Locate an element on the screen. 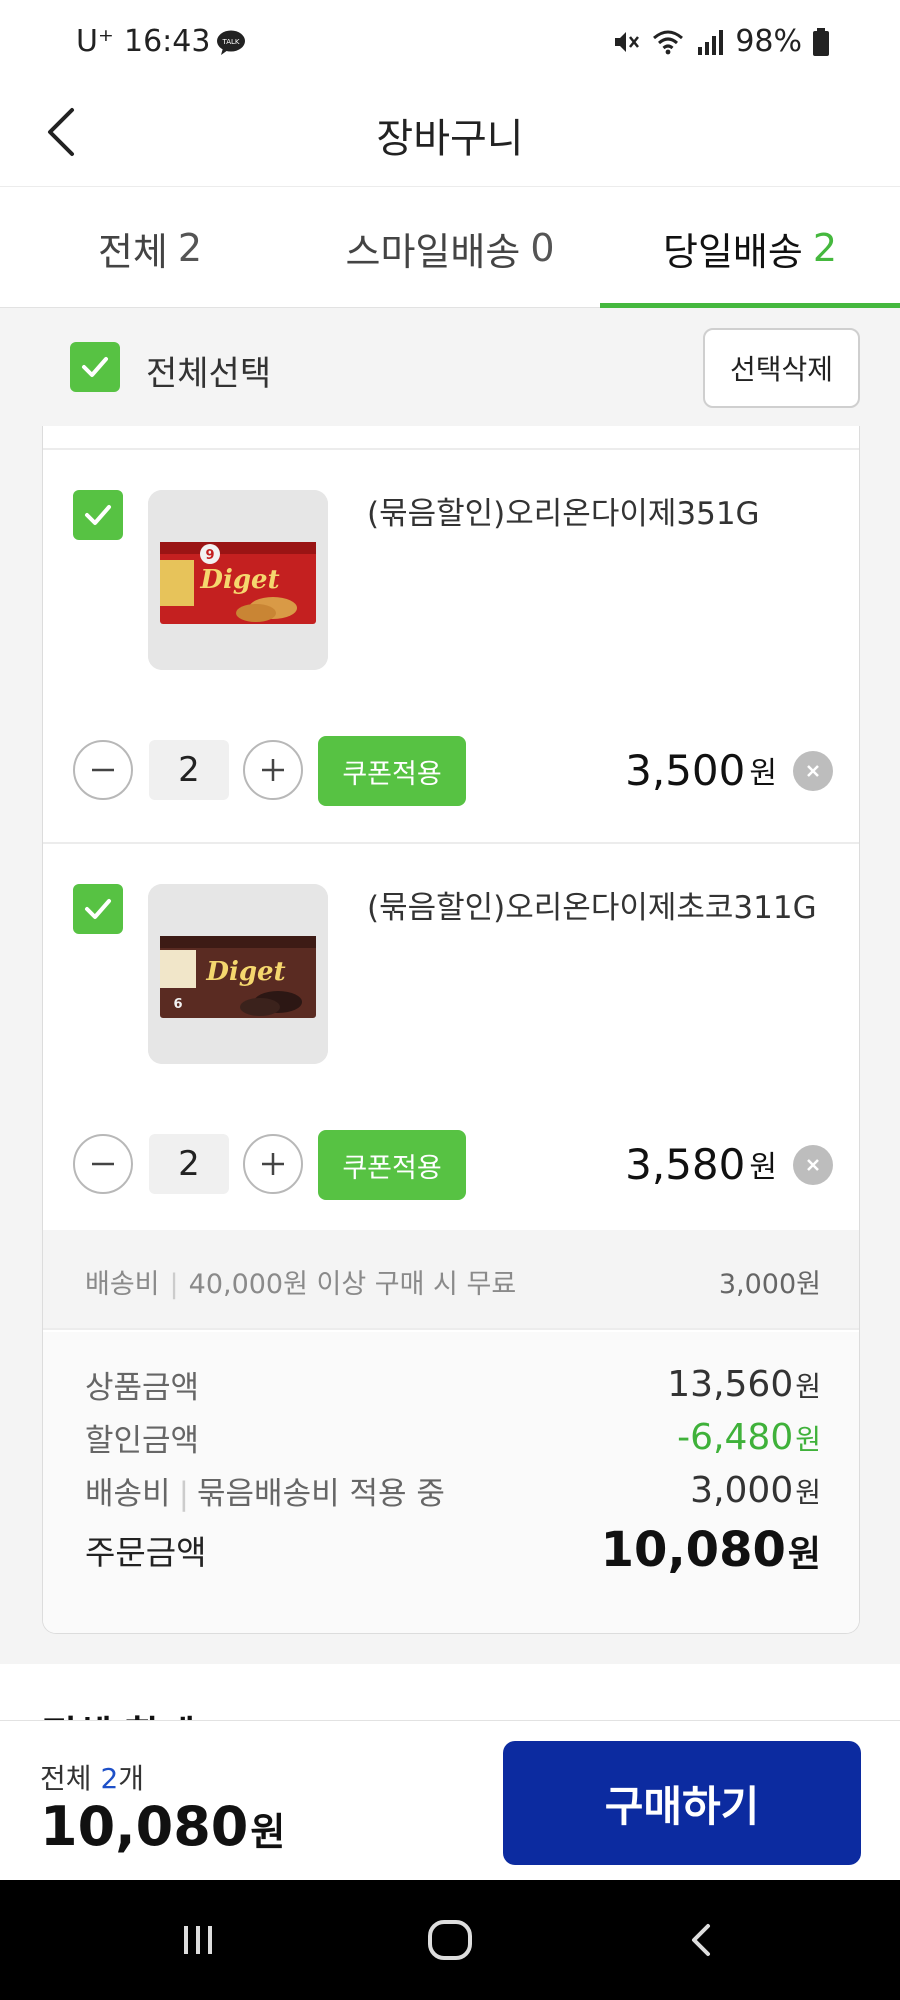  shipping-amount-value: 3,000원 is located at coordinates (755, 1490).